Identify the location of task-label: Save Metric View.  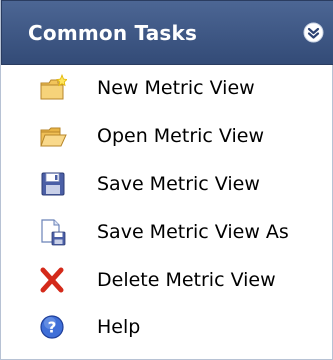
(178, 184).